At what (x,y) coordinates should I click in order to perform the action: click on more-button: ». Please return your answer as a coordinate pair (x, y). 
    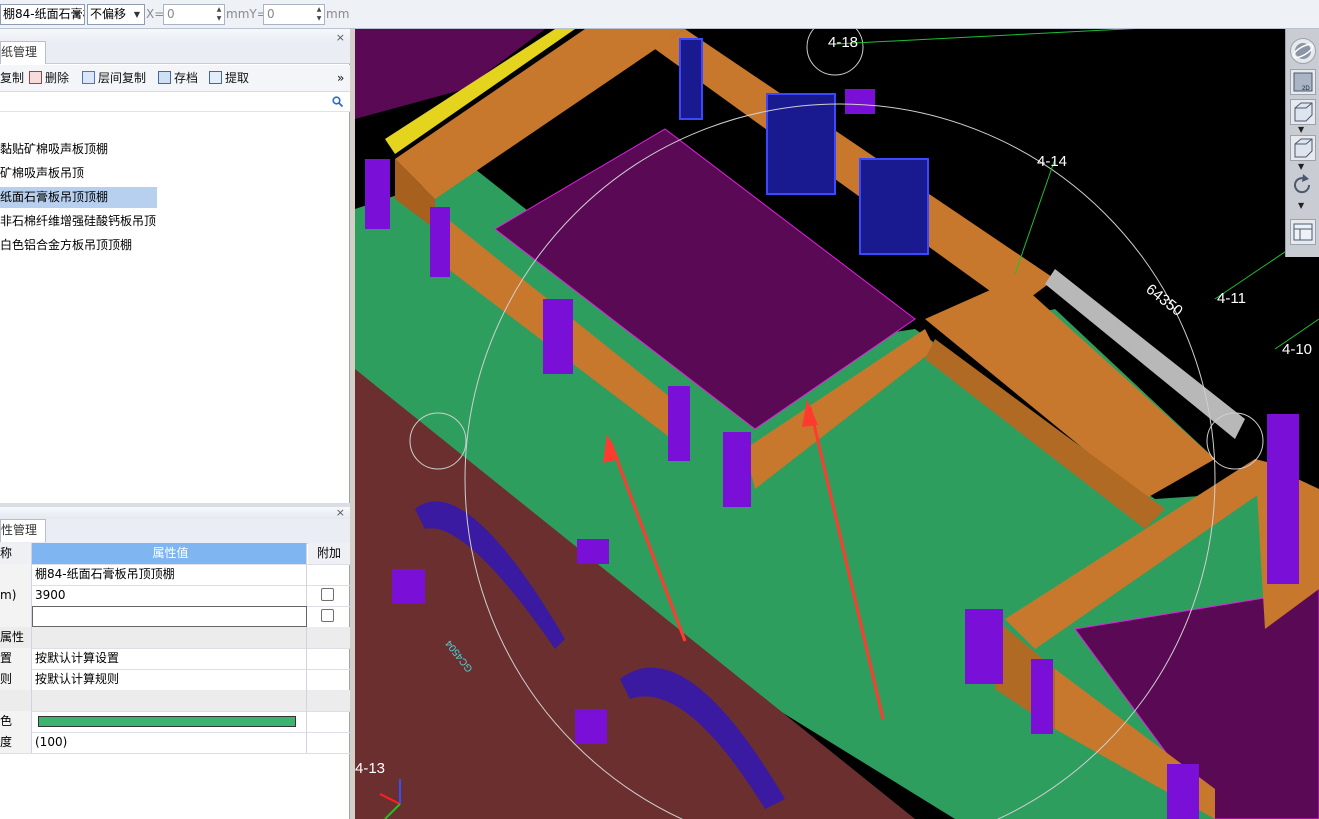
    Looking at the image, I should click on (340, 78).